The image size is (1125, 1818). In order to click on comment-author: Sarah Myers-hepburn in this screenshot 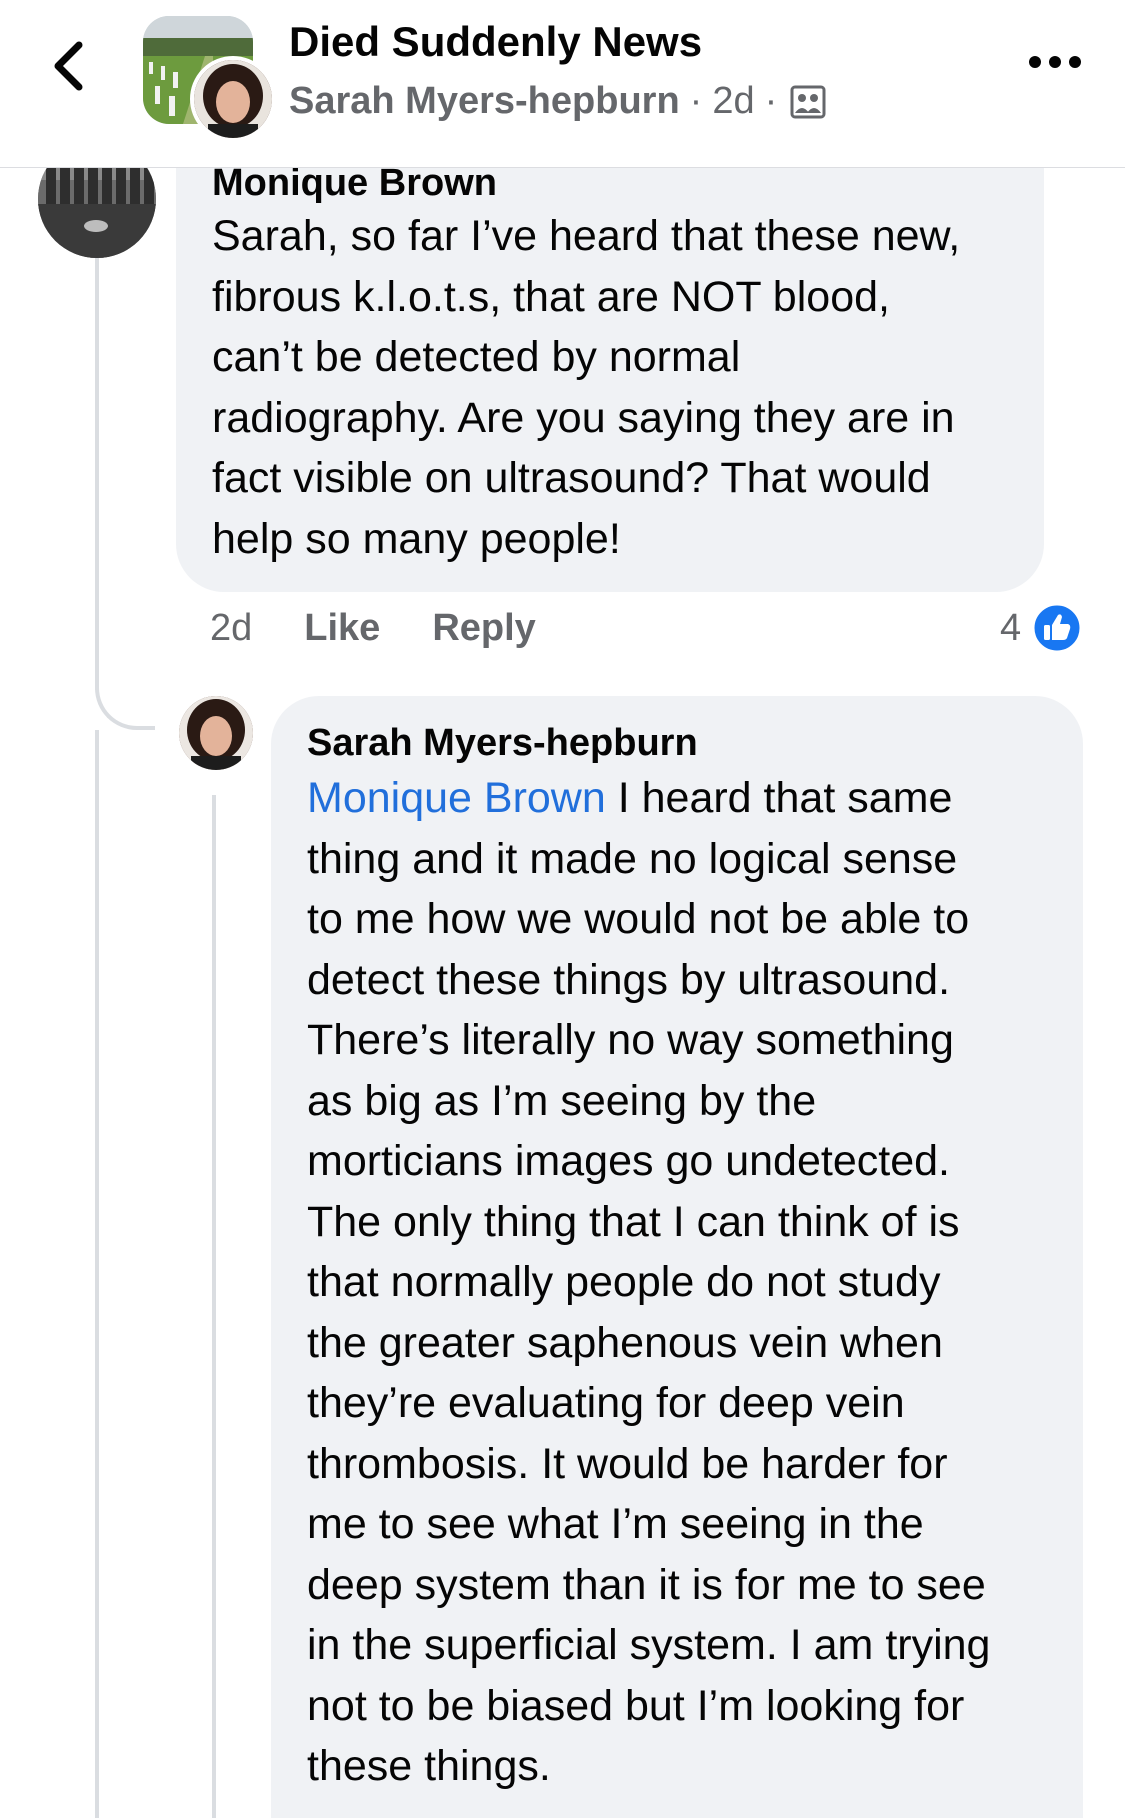, I will do `click(677, 743)`.